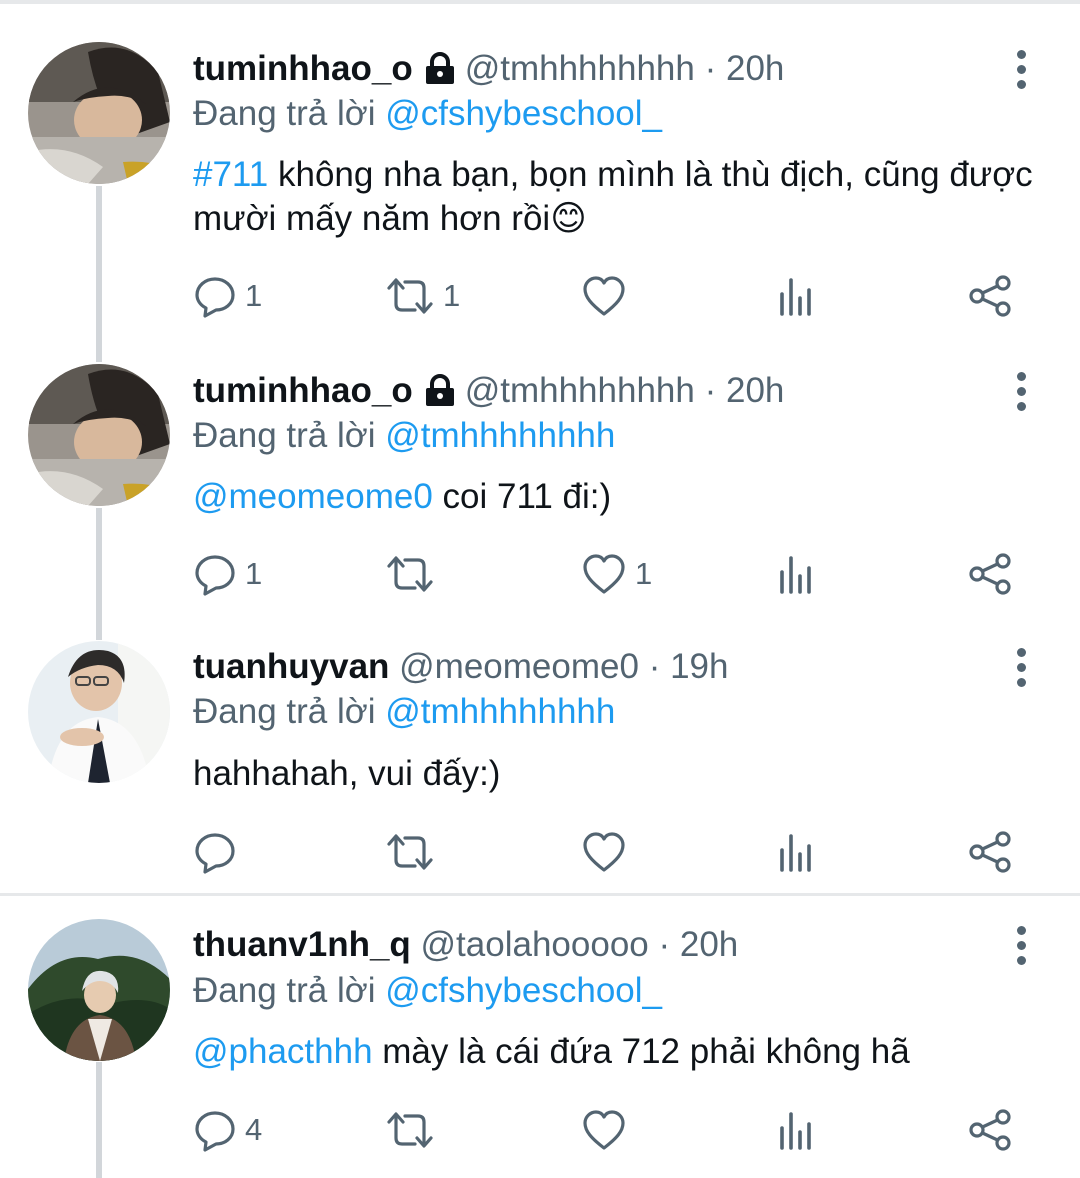 The height and width of the screenshot is (1178, 1080). I want to click on tweet-header: thuanv1nh_q @taolahooooo · 20h, so click(465, 945).